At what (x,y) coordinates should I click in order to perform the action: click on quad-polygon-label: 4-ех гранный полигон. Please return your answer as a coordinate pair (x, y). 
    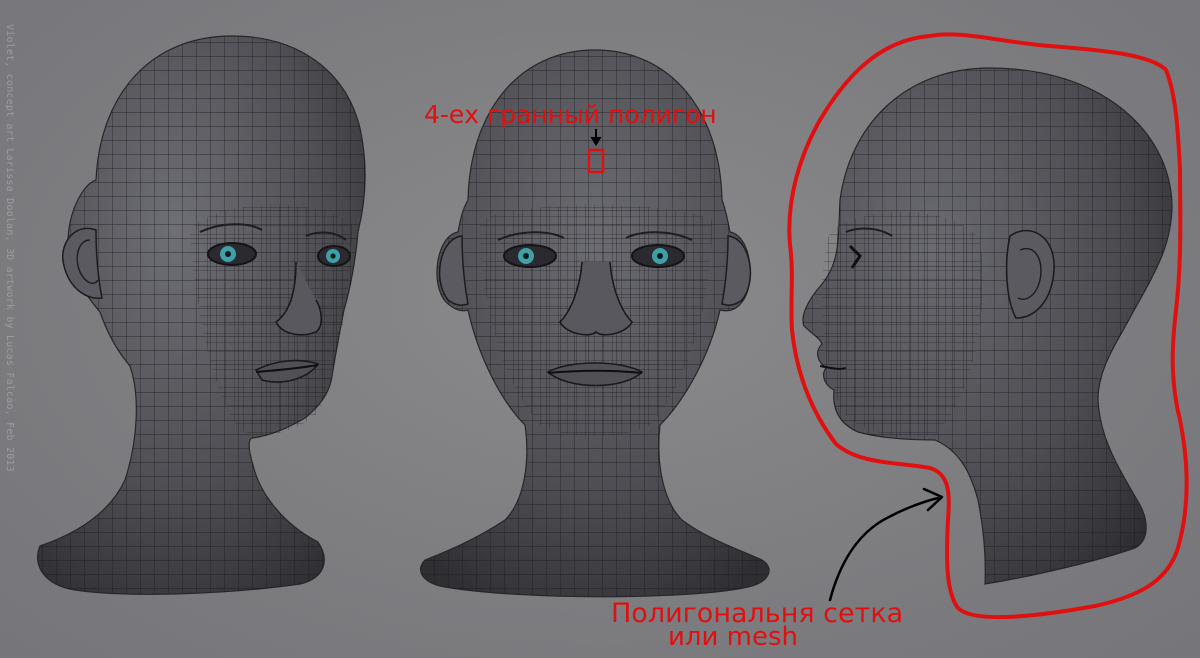
    Looking at the image, I should click on (570, 114).